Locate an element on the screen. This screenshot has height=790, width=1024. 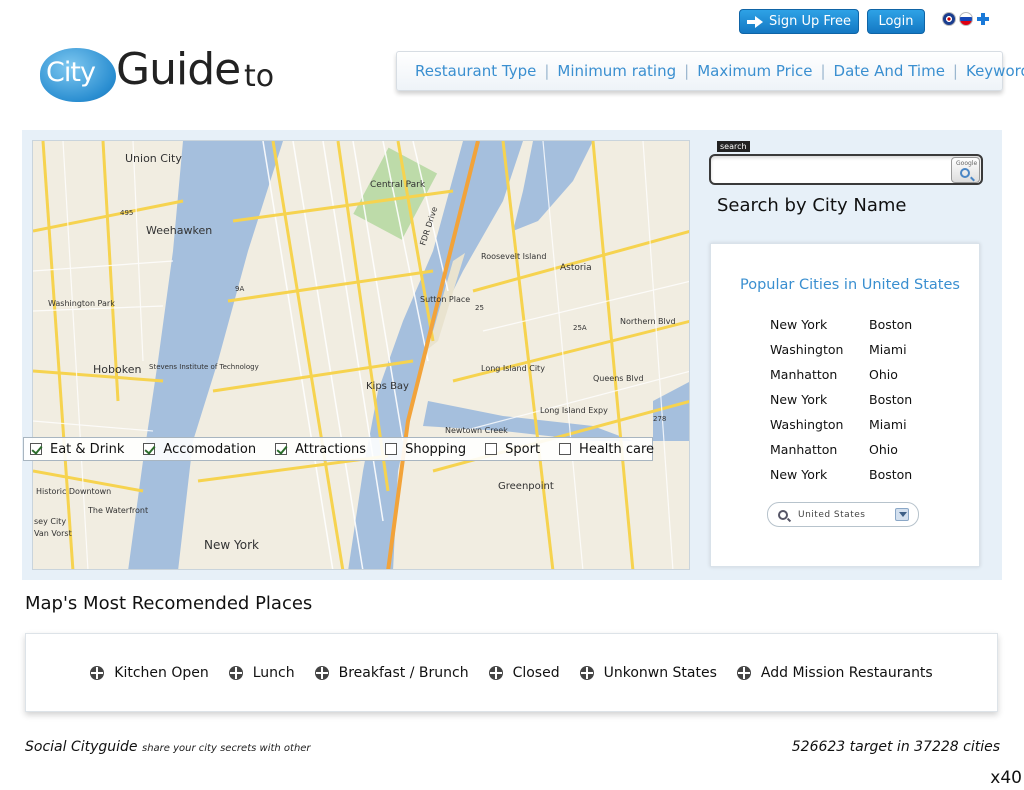
legend-label: Kitchen Open is located at coordinates (161, 672).